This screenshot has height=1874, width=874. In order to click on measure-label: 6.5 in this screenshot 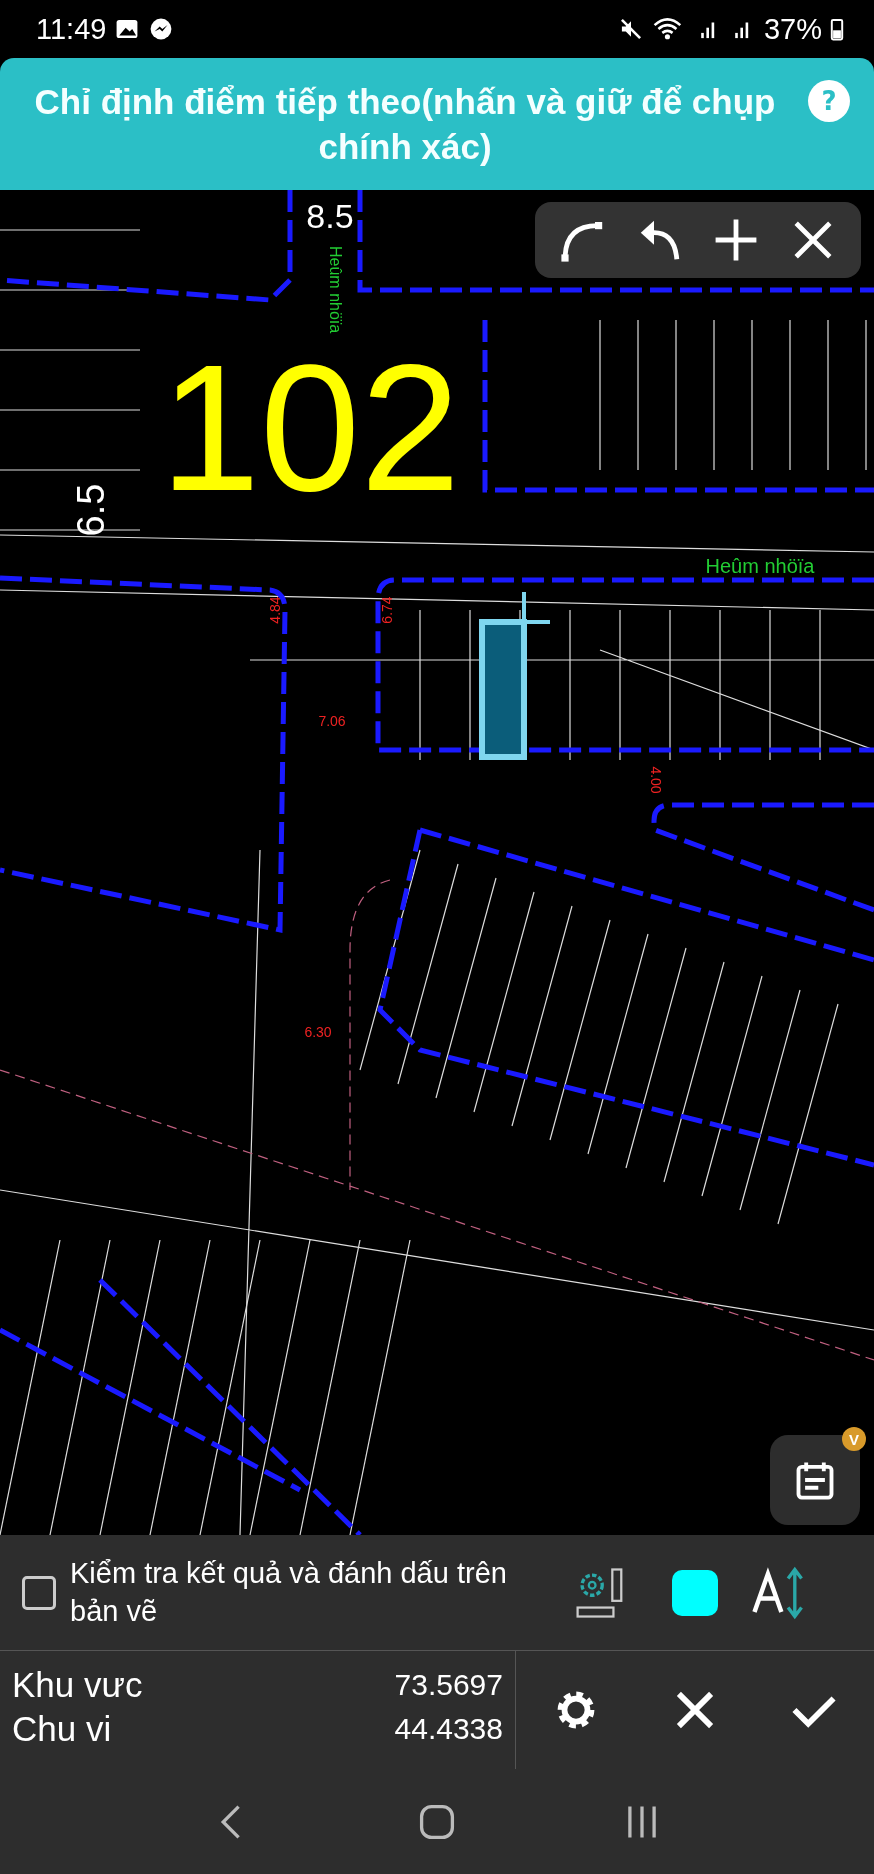, I will do `click(91, 510)`.